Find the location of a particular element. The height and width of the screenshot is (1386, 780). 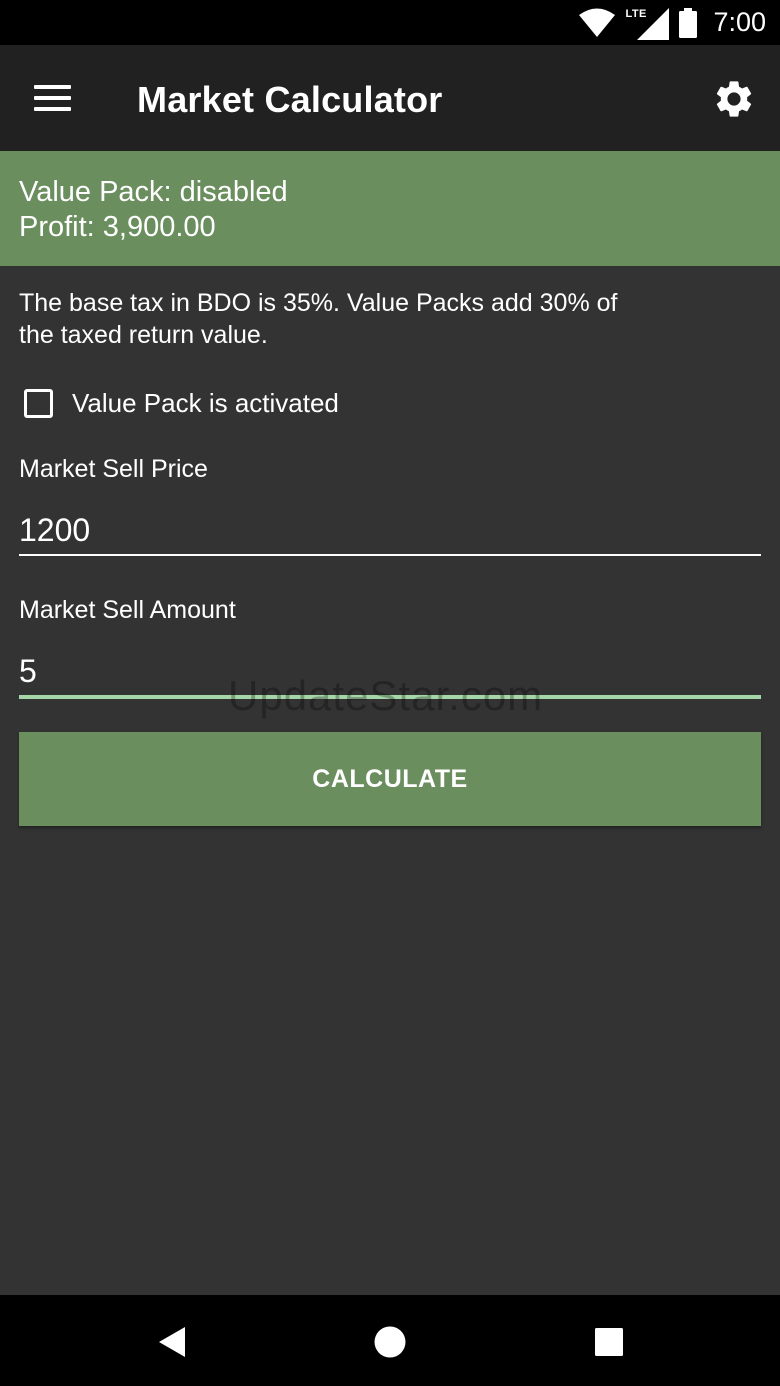

sell-amount-underline is located at coordinates (390, 697).